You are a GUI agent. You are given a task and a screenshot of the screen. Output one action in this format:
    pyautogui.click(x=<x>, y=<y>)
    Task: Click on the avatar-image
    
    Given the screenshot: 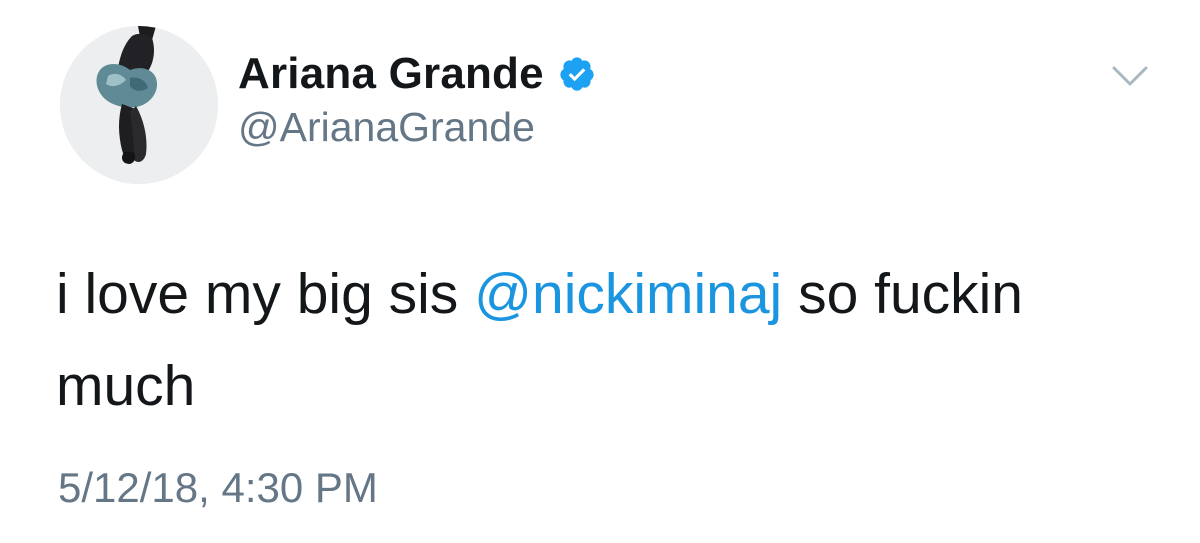 What is the action you would take?
    pyautogui.click(x=139, y=105)
    